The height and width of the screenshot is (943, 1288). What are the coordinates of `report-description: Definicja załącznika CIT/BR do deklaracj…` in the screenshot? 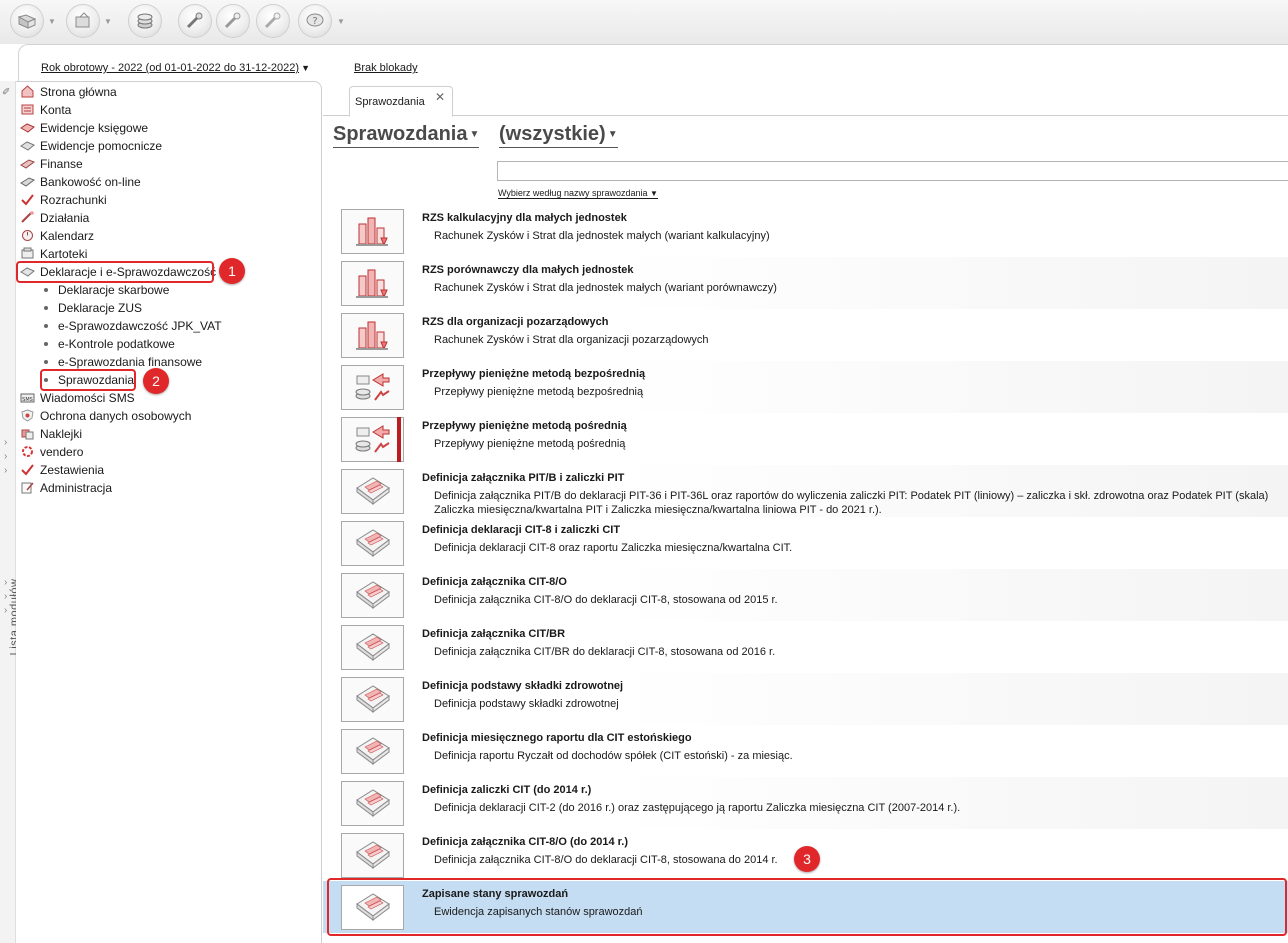 It's located at (605, 652).